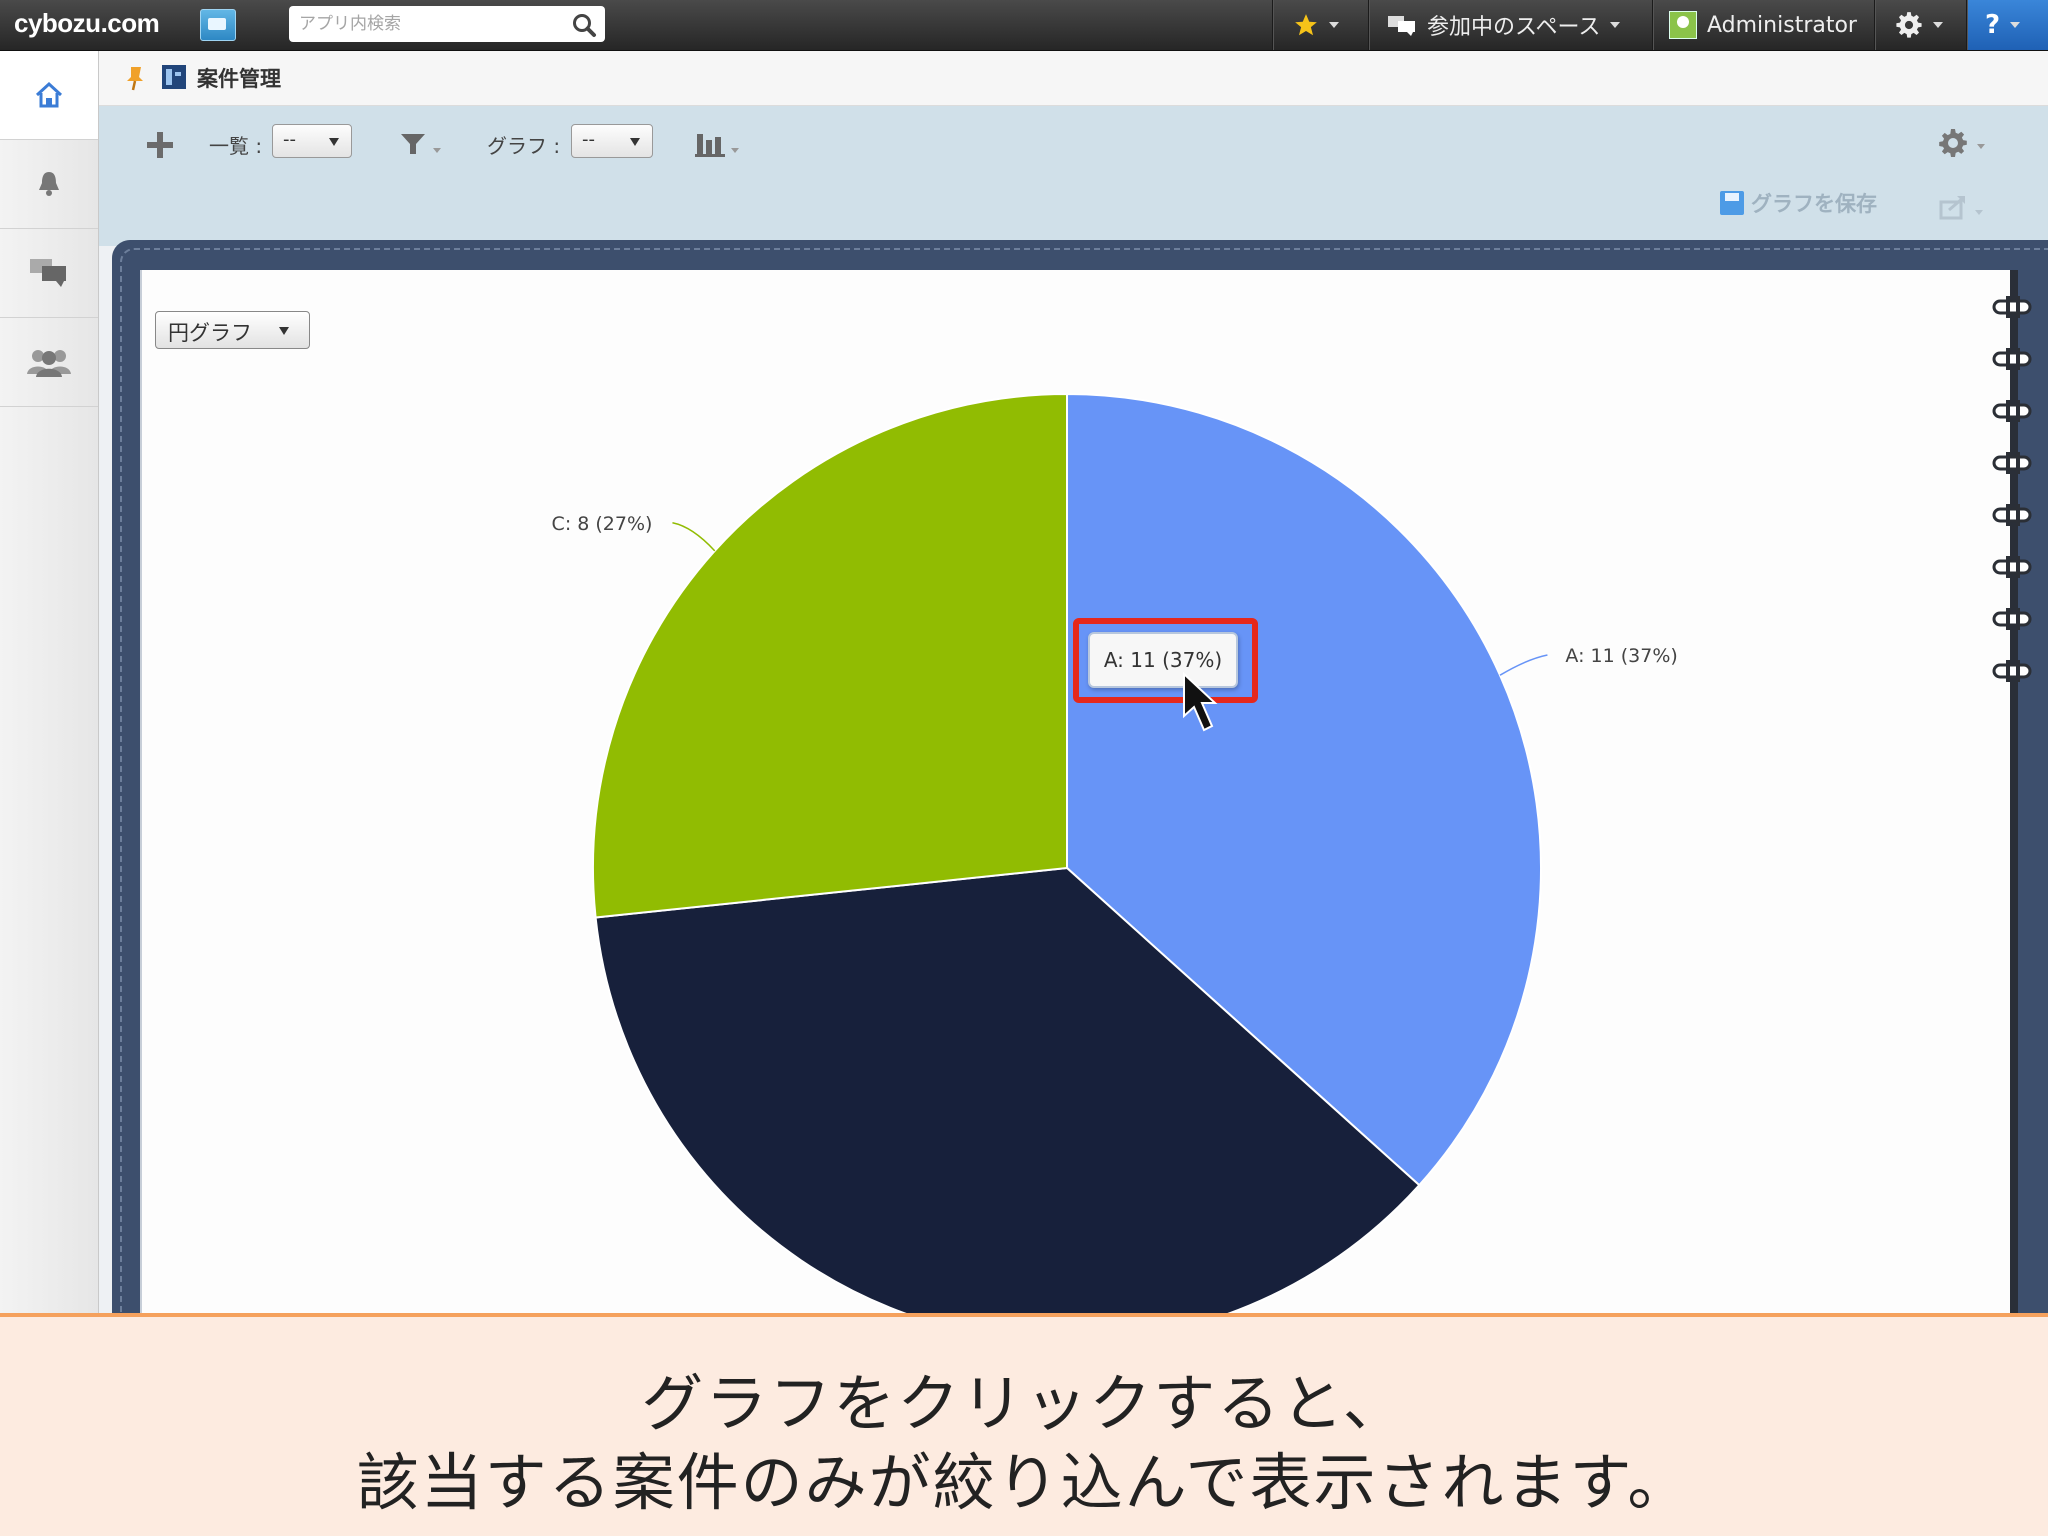 The height and width of the screenshot is (1536, 2048). What do you see at coordinates (1200, 702) in the screenshot?
I see `mouse-cursor-icon` at bounding box center [1200, 702].